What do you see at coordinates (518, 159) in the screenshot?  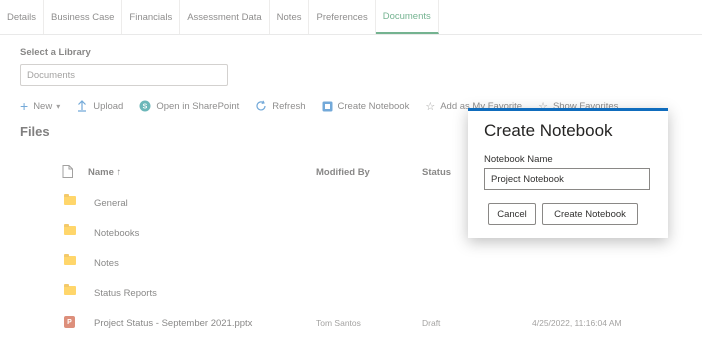 I see `notebook-name-label: Notebook Name` at bounding box center [518, 159].